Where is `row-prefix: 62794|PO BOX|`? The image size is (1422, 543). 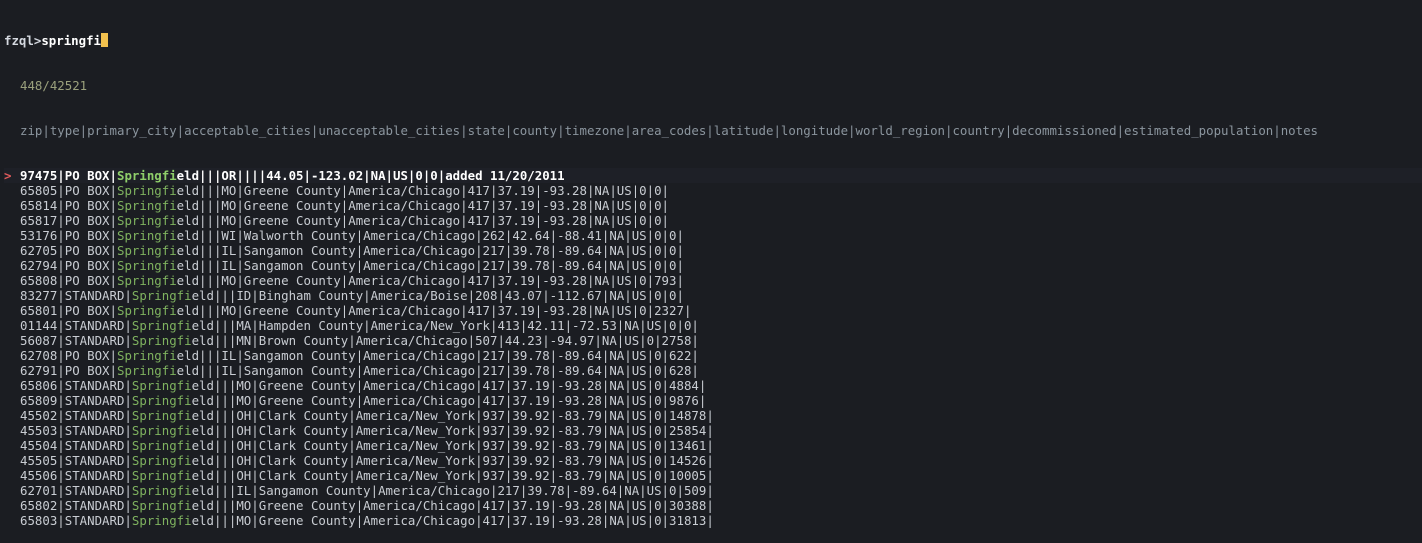
row-prefix: 62794|PO BOX| is located at coordinates (68, 265).